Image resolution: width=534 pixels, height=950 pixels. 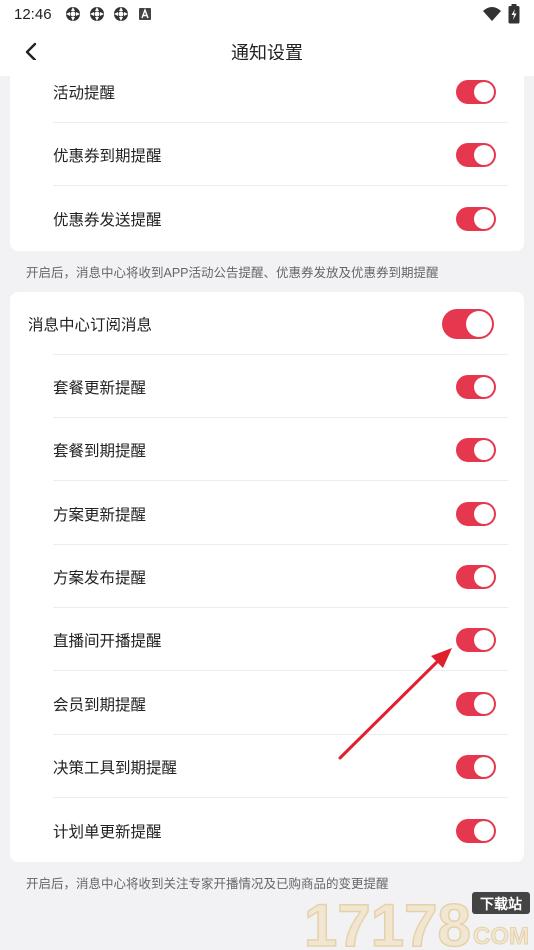 I want to click on setting-label: 优惠券到期提醒, so click(x=107, y=156).